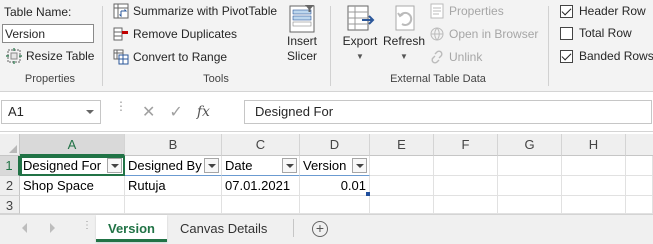 The image size is (653, 244). What do you see at coordinates (121, 106) in the screenshot?
I see `formula-bar-grip-icon: ⋮` at bounding box center [121, 106].